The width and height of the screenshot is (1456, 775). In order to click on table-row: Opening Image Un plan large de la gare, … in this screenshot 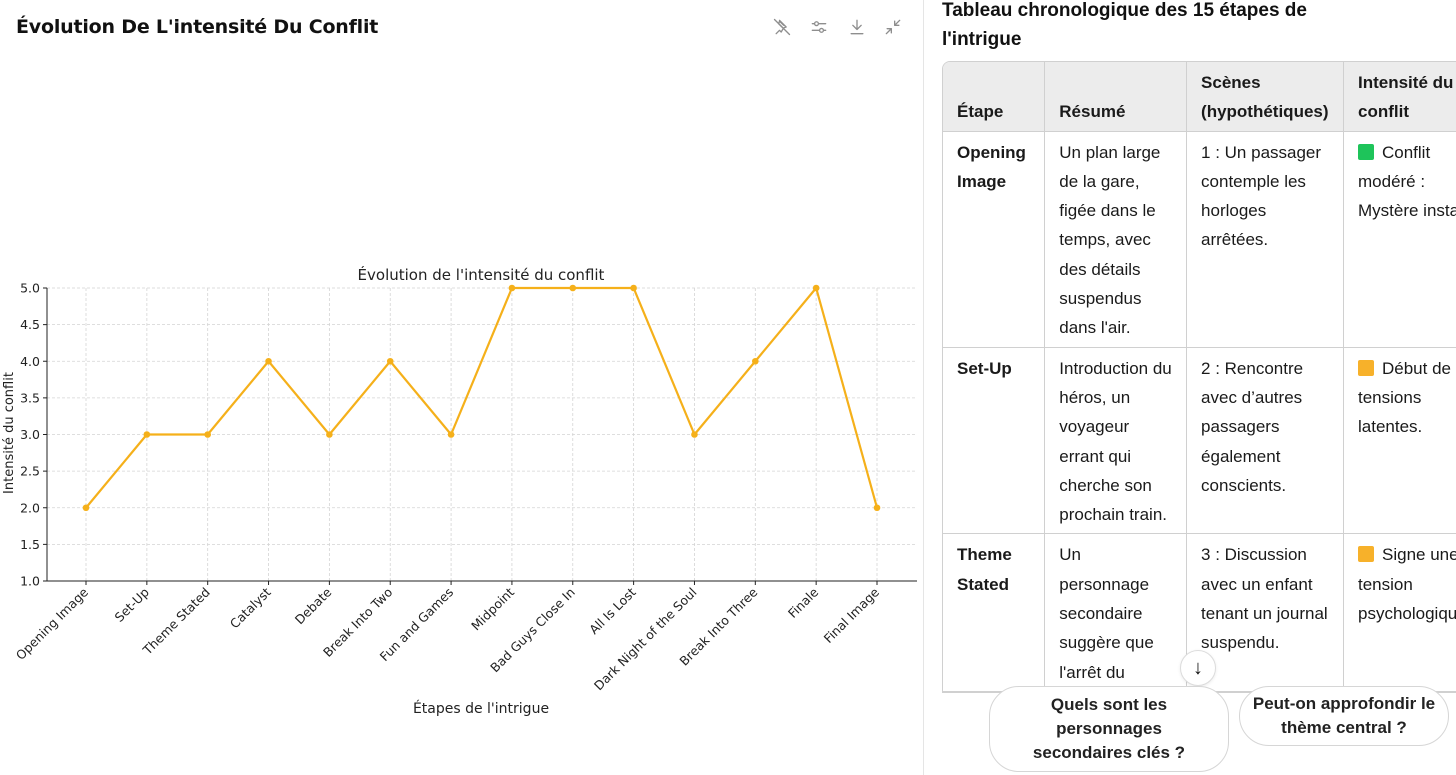, I will do `click(1199, 239)`.